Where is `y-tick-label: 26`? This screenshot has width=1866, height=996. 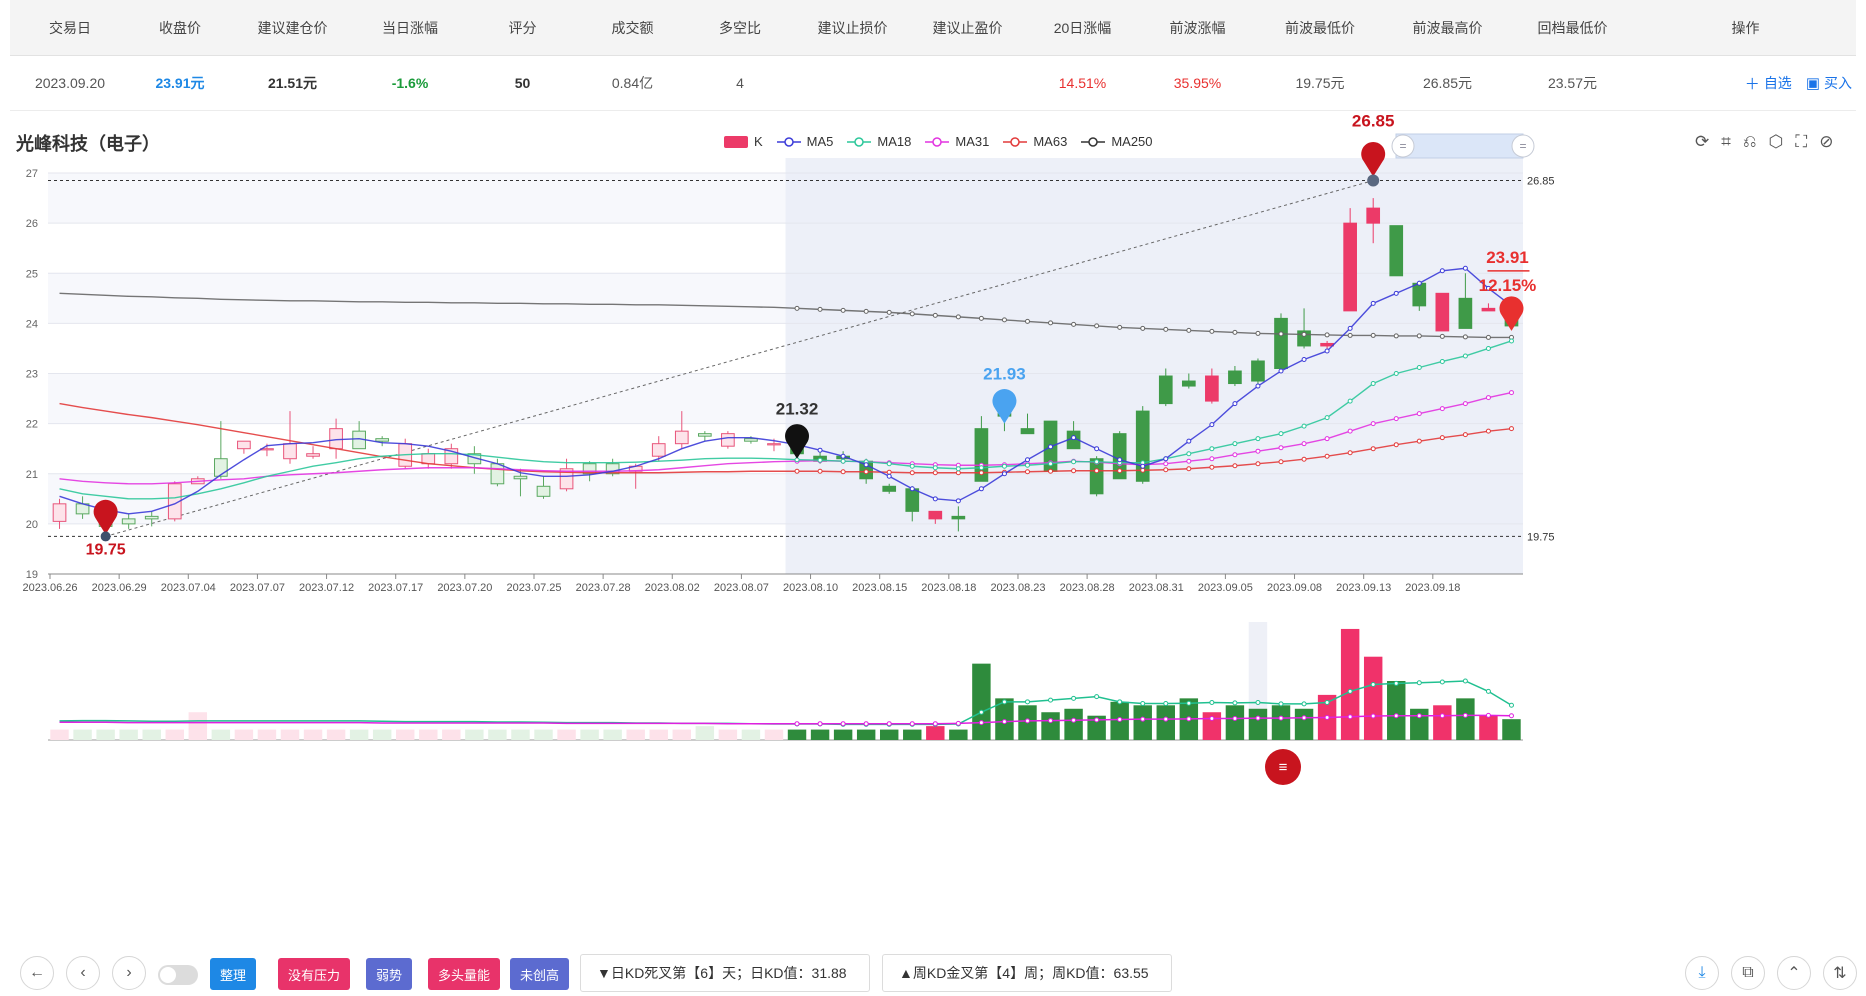
y-tick-label: 26 is located at coordinates (32, 224).